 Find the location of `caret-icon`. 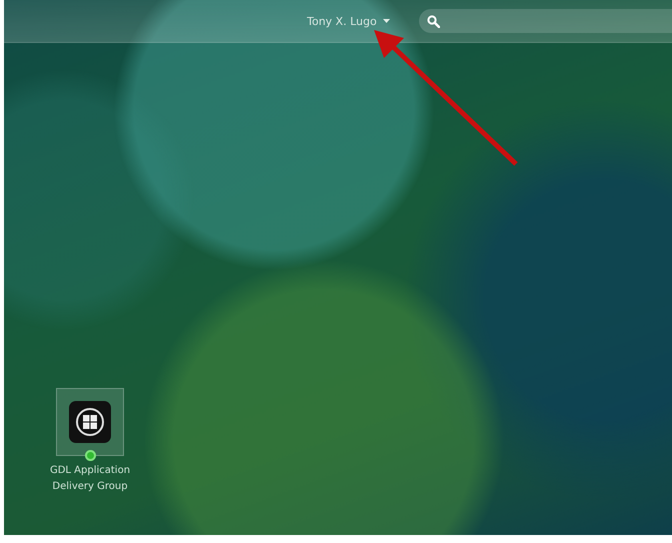

caret-icon is located at coordinates (386, 21).